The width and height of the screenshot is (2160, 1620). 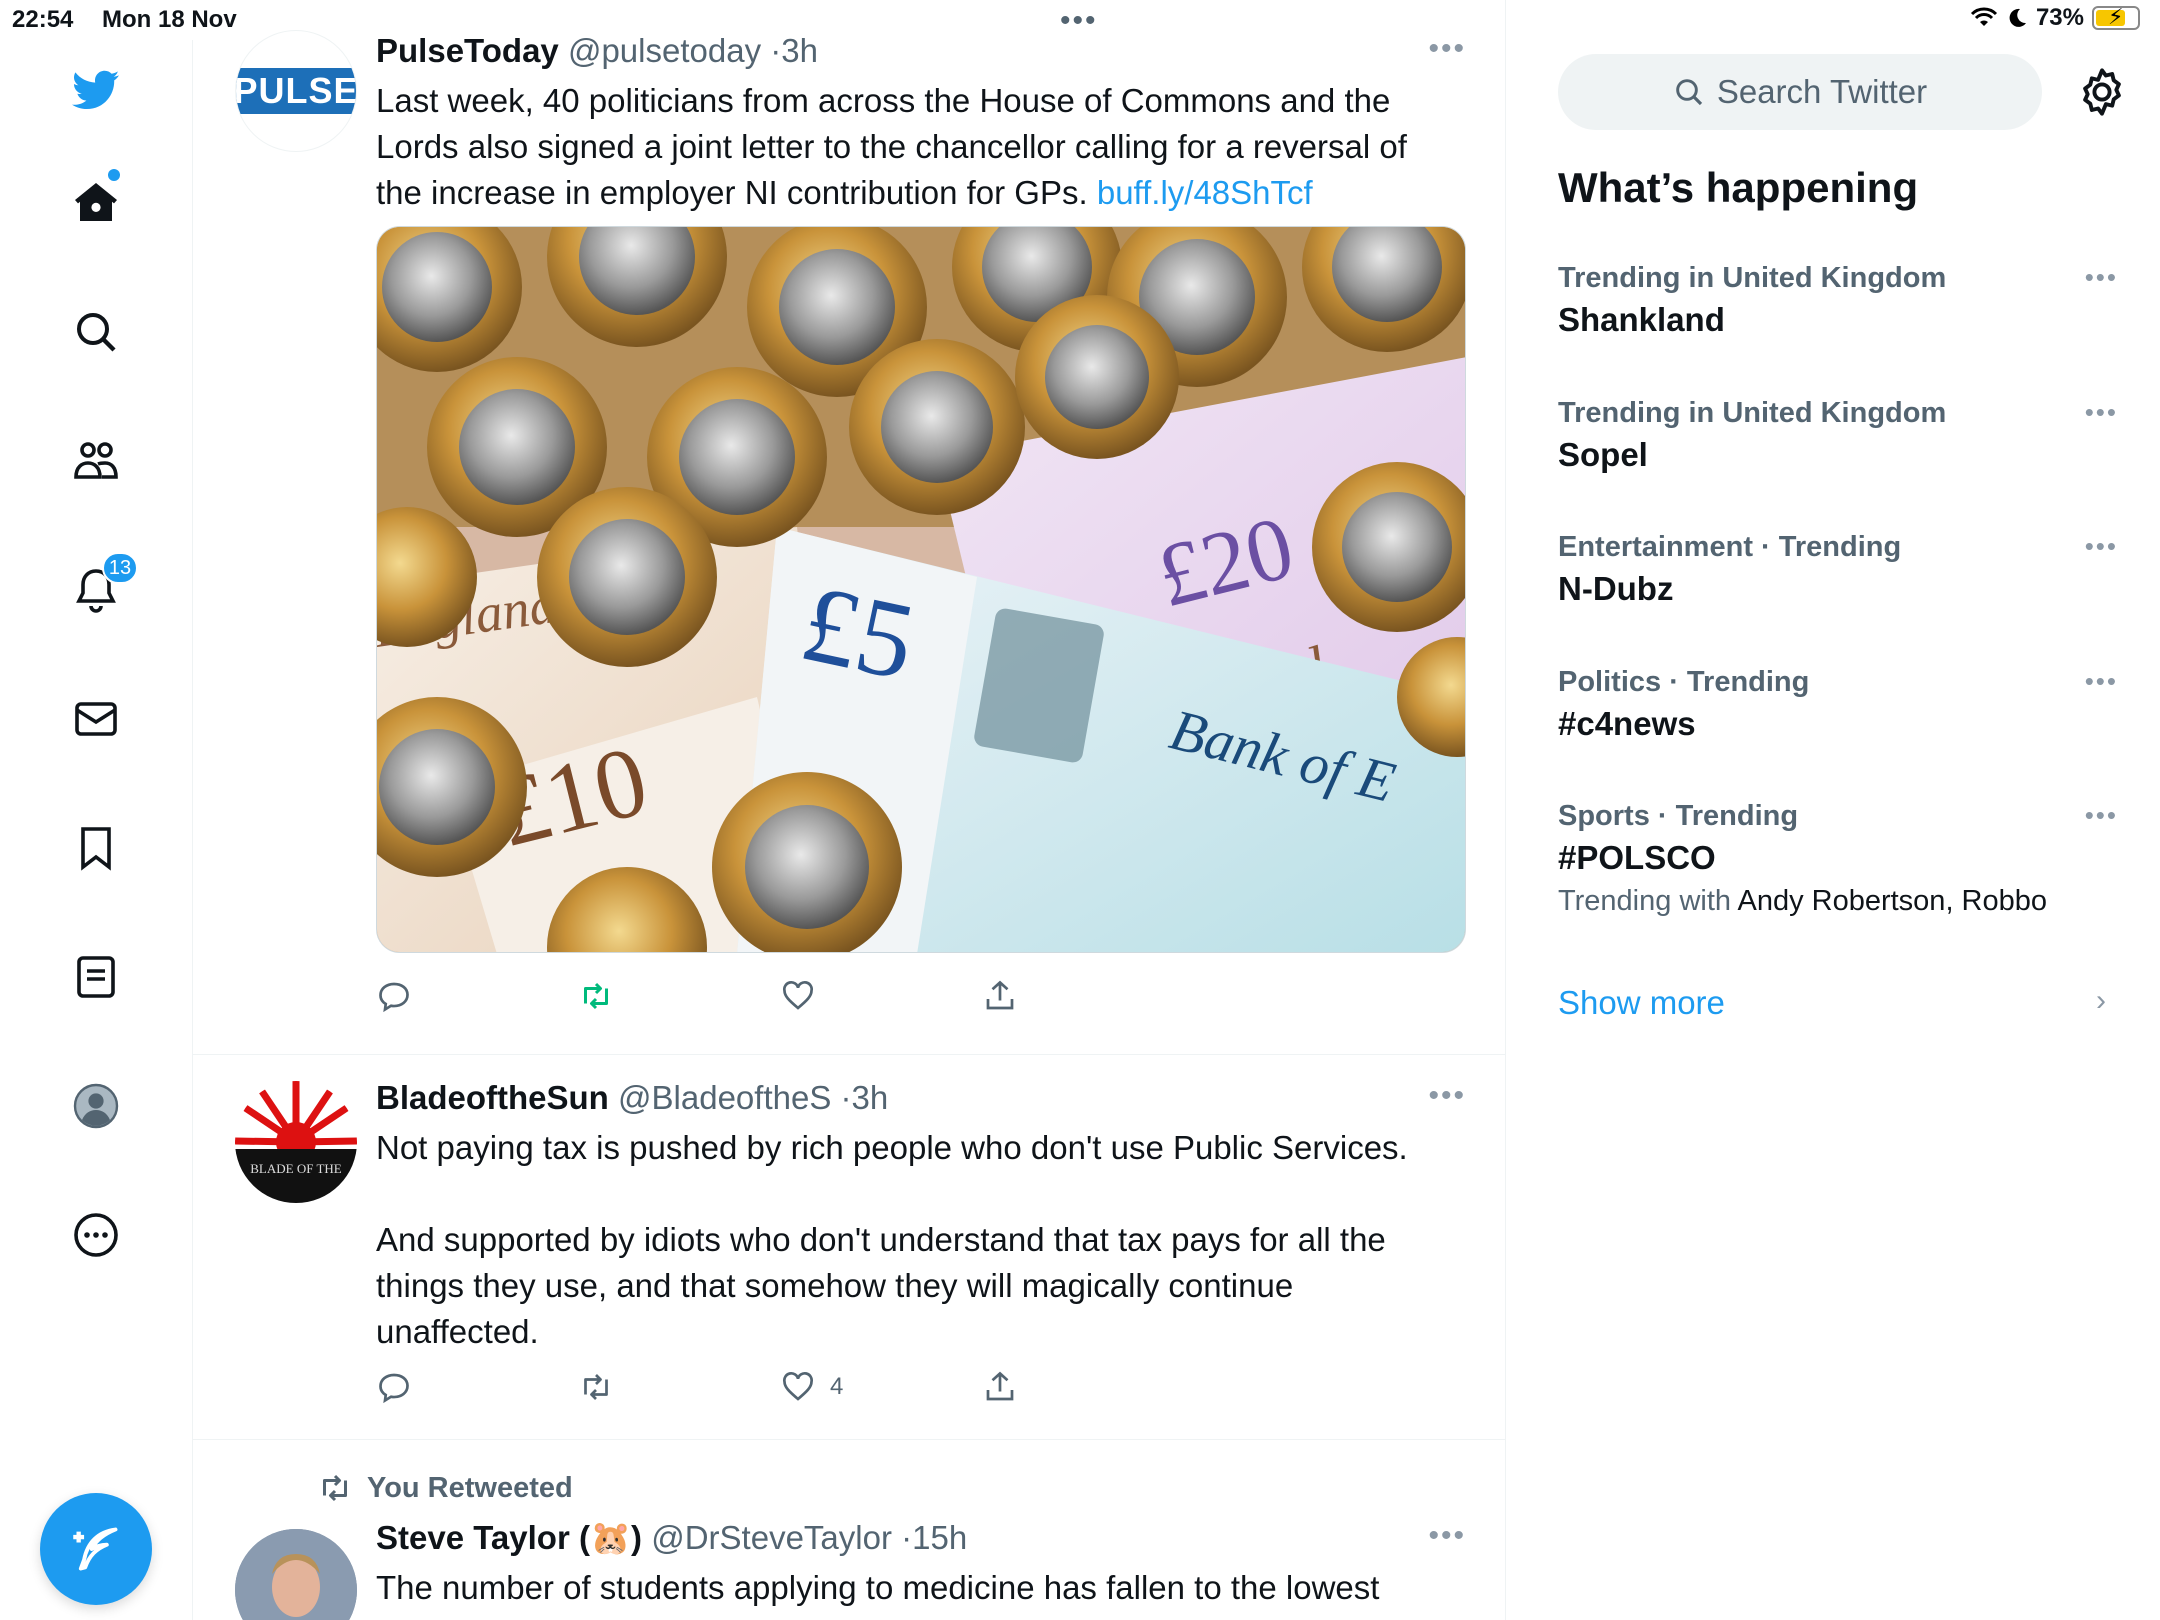 I want to click on avatar, so click(x=296, y=1574).